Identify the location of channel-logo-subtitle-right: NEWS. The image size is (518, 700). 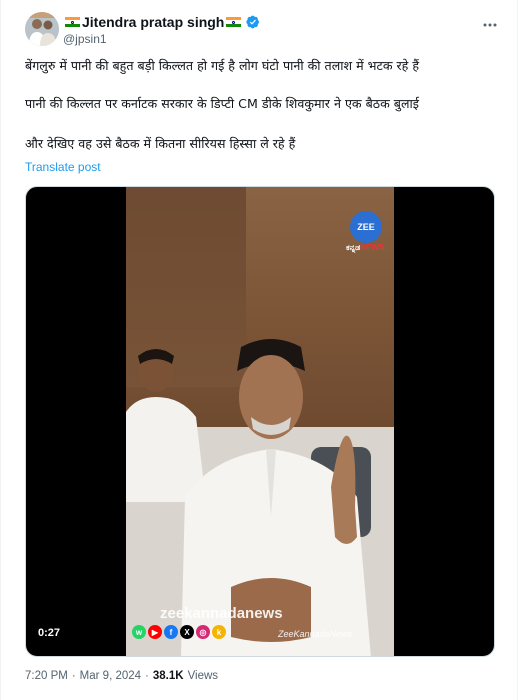
(372, 247).